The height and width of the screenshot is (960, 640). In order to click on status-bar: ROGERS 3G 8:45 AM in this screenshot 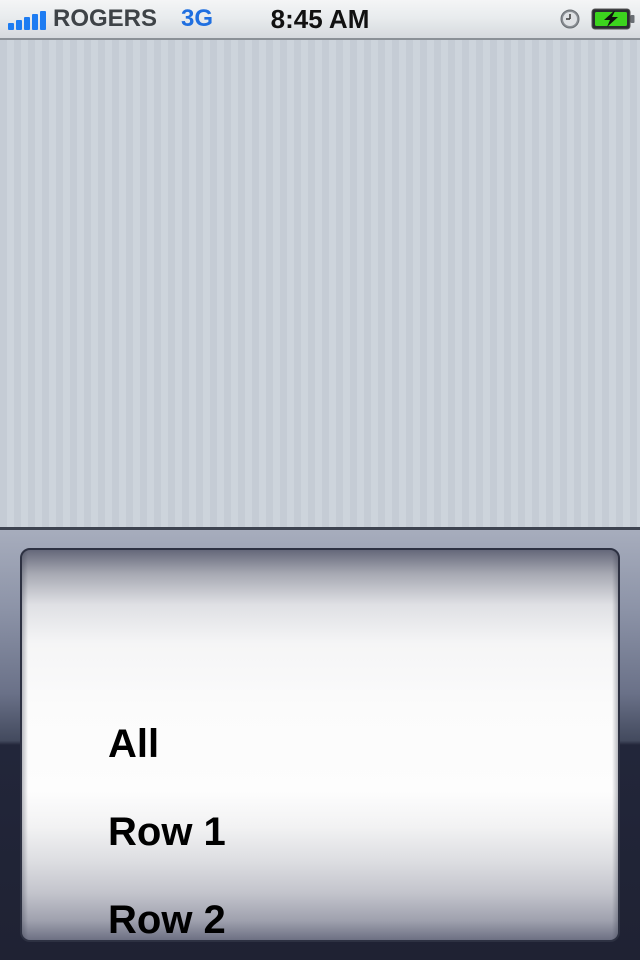, I will do `click(320, 20)`.